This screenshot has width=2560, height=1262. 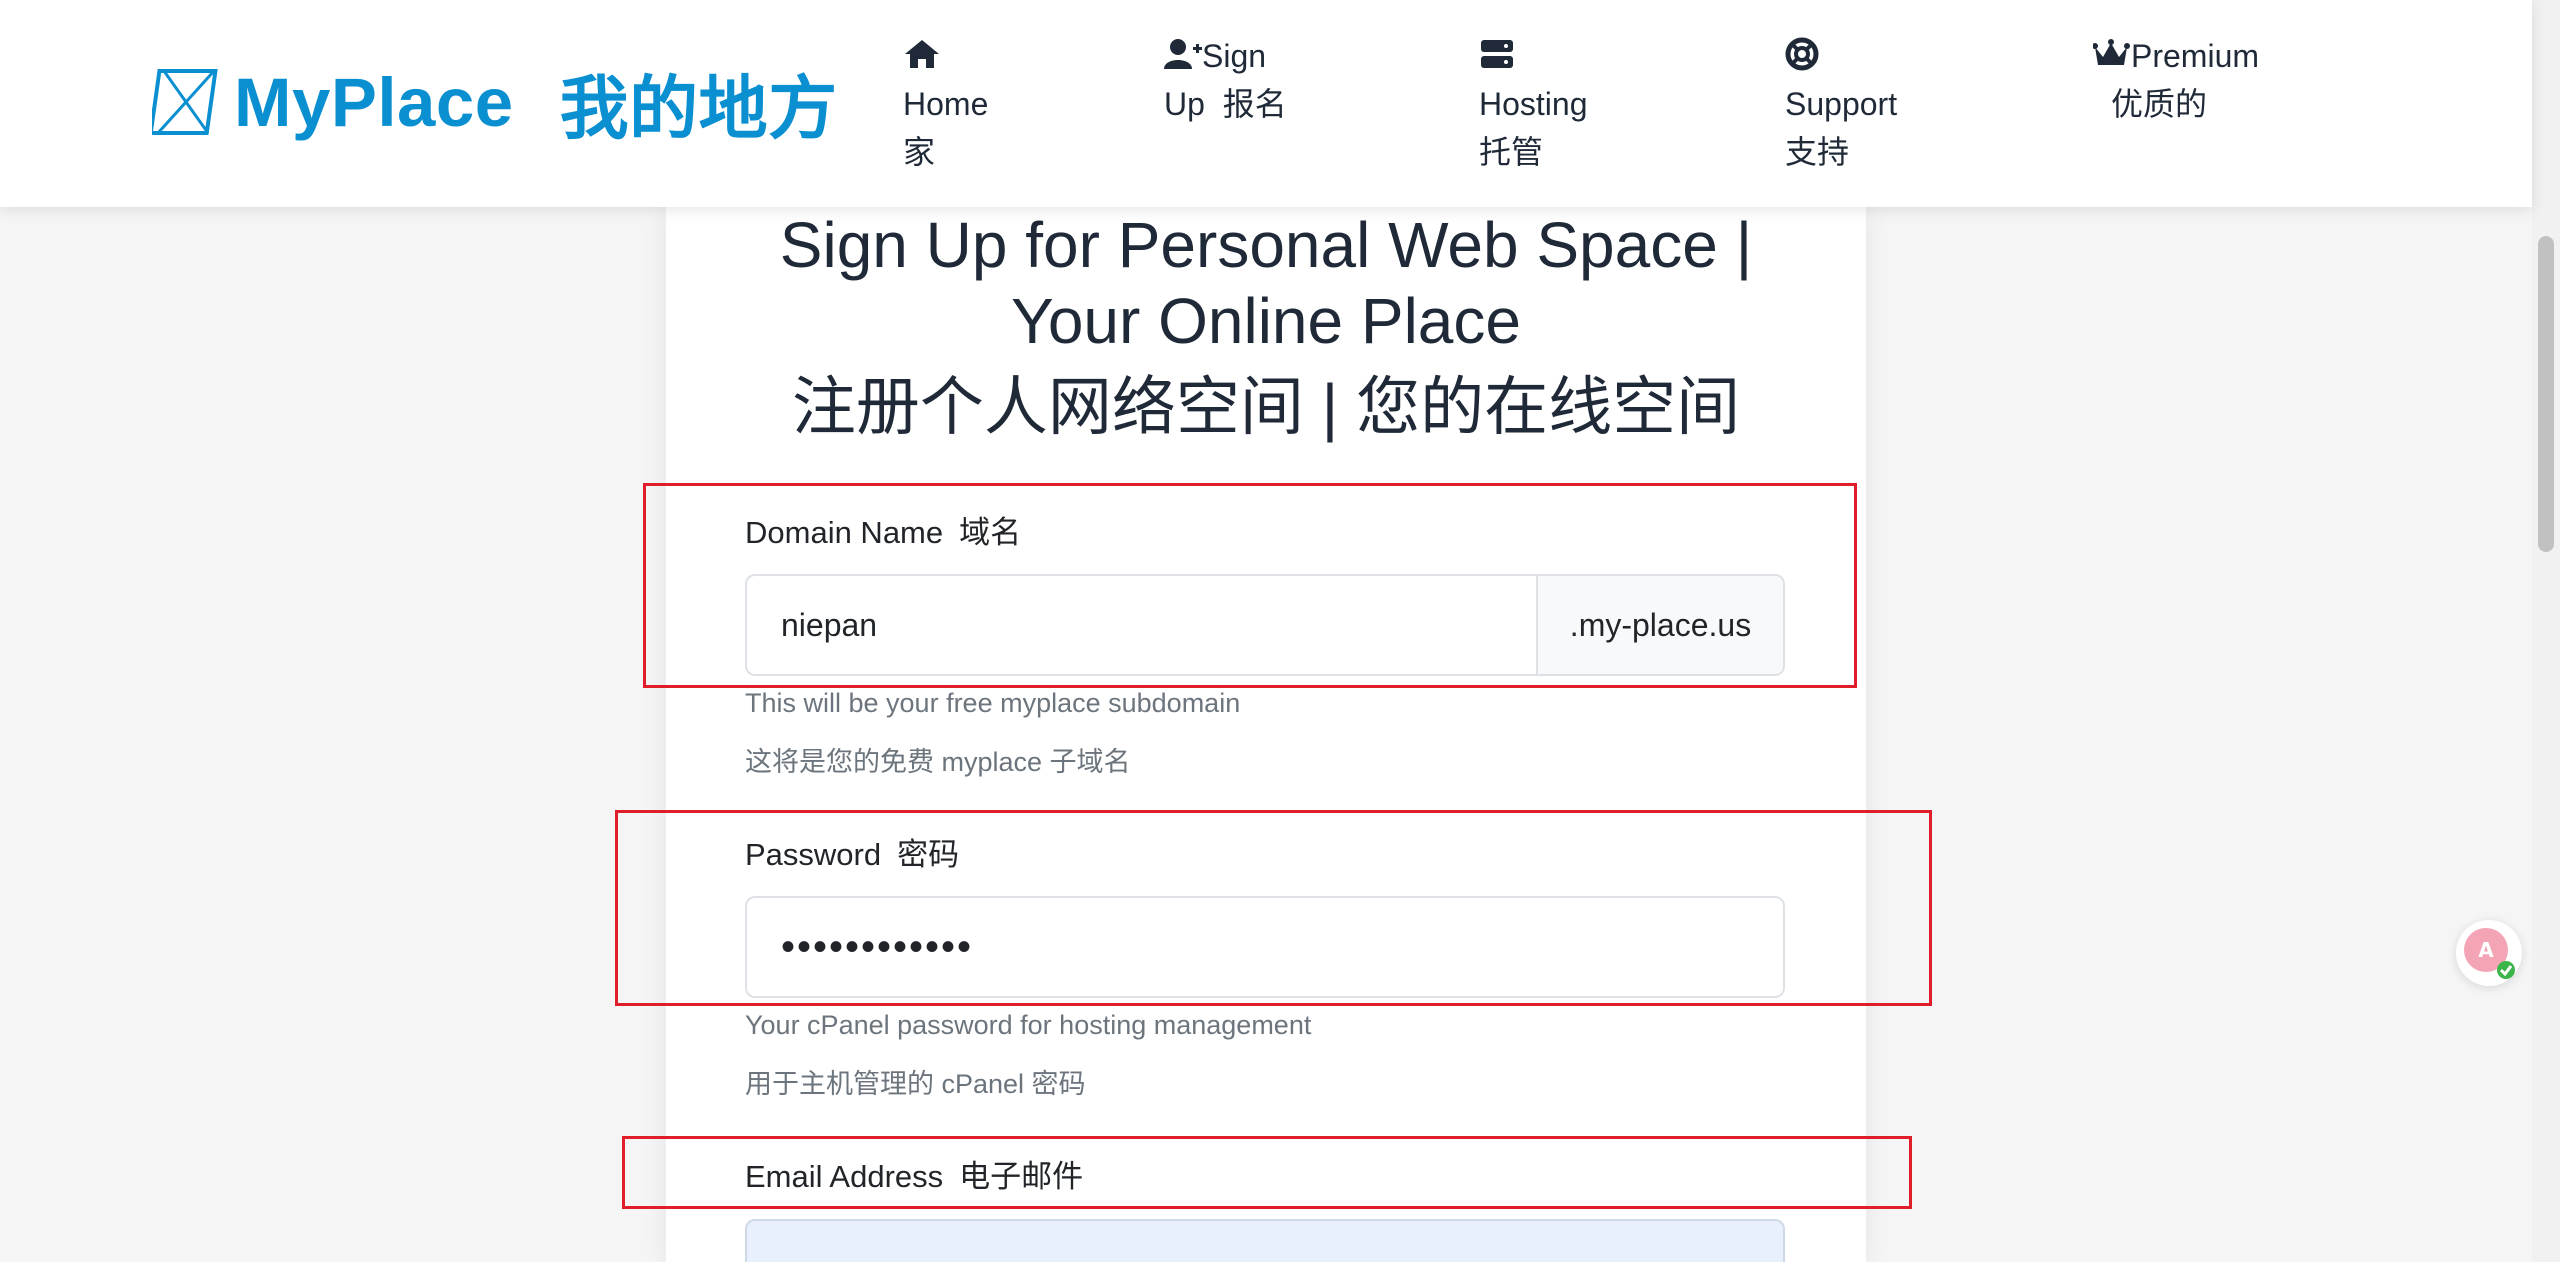 What do you see at coordinates (698, 108) in the screenshot?
I see `brand-name-cn: 我的地方` at bounding box center [698, 108].